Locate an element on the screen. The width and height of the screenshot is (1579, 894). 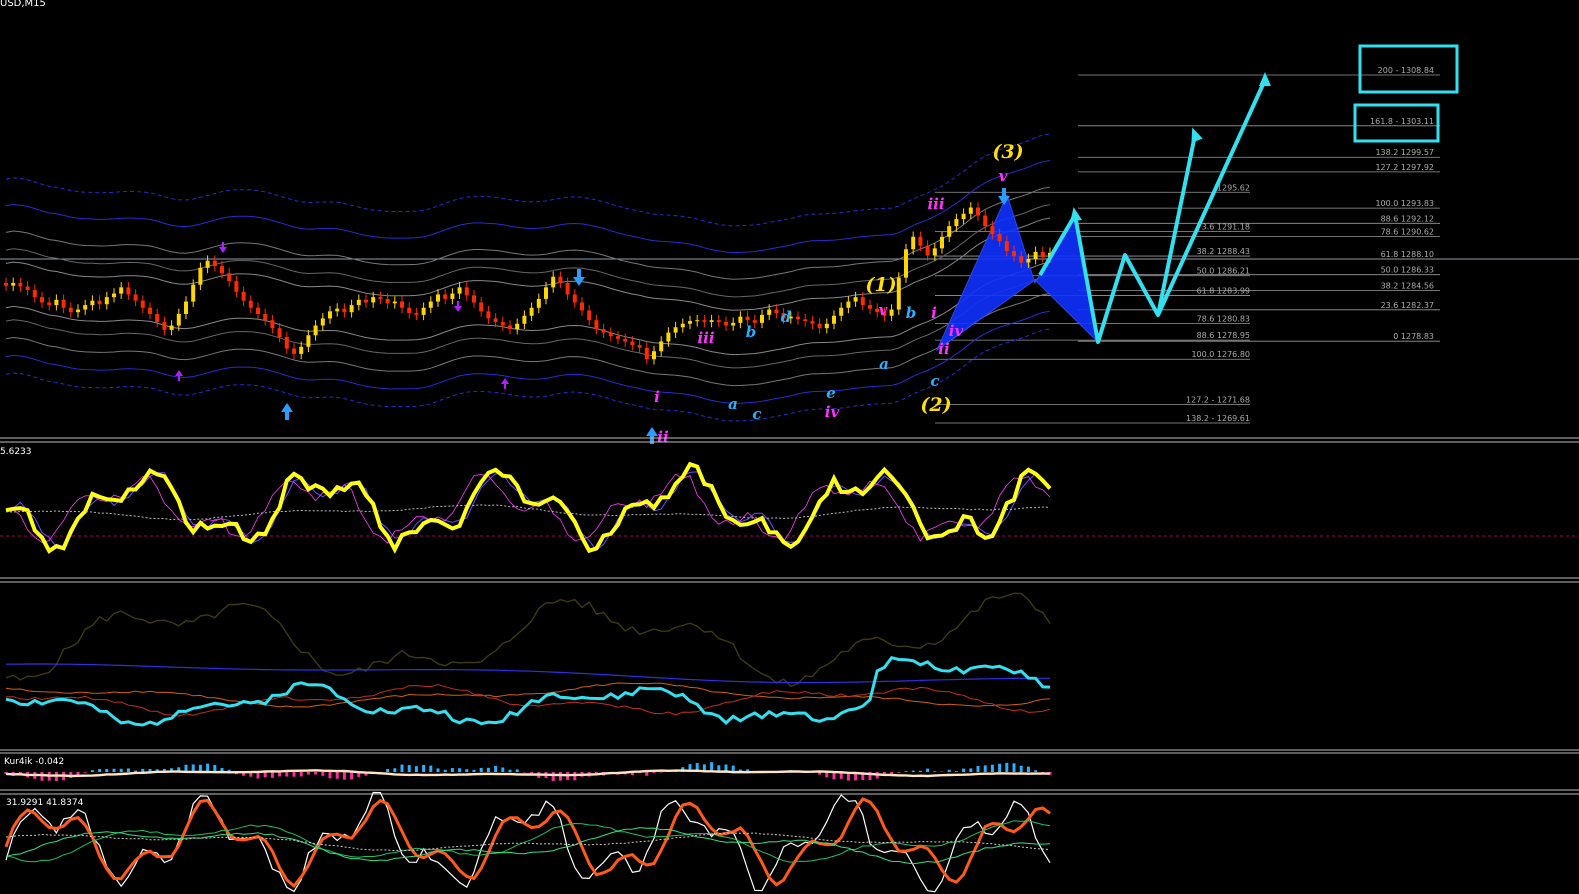
fib-label: 78.6 1290.62 is located at coordinates (1407, 232).